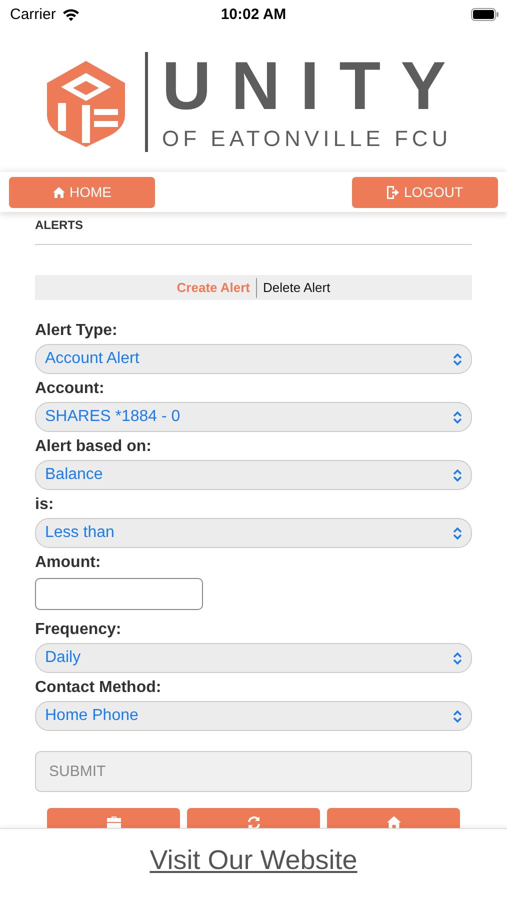 Image resolution: width=507 pixels, height=900 pixels. What do you see at coordinates (253, 228) in the screenshot?
I see `section-title: ALERTS` at bounding box center [253, 228].